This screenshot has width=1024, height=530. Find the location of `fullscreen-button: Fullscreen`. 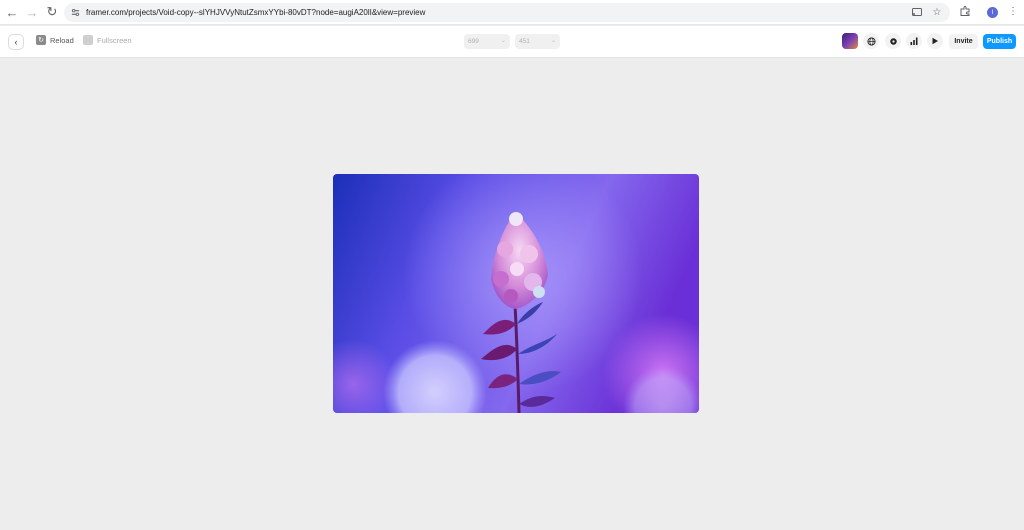

fullscreen-button: Fullscreen is located at coordinates (107, 40).